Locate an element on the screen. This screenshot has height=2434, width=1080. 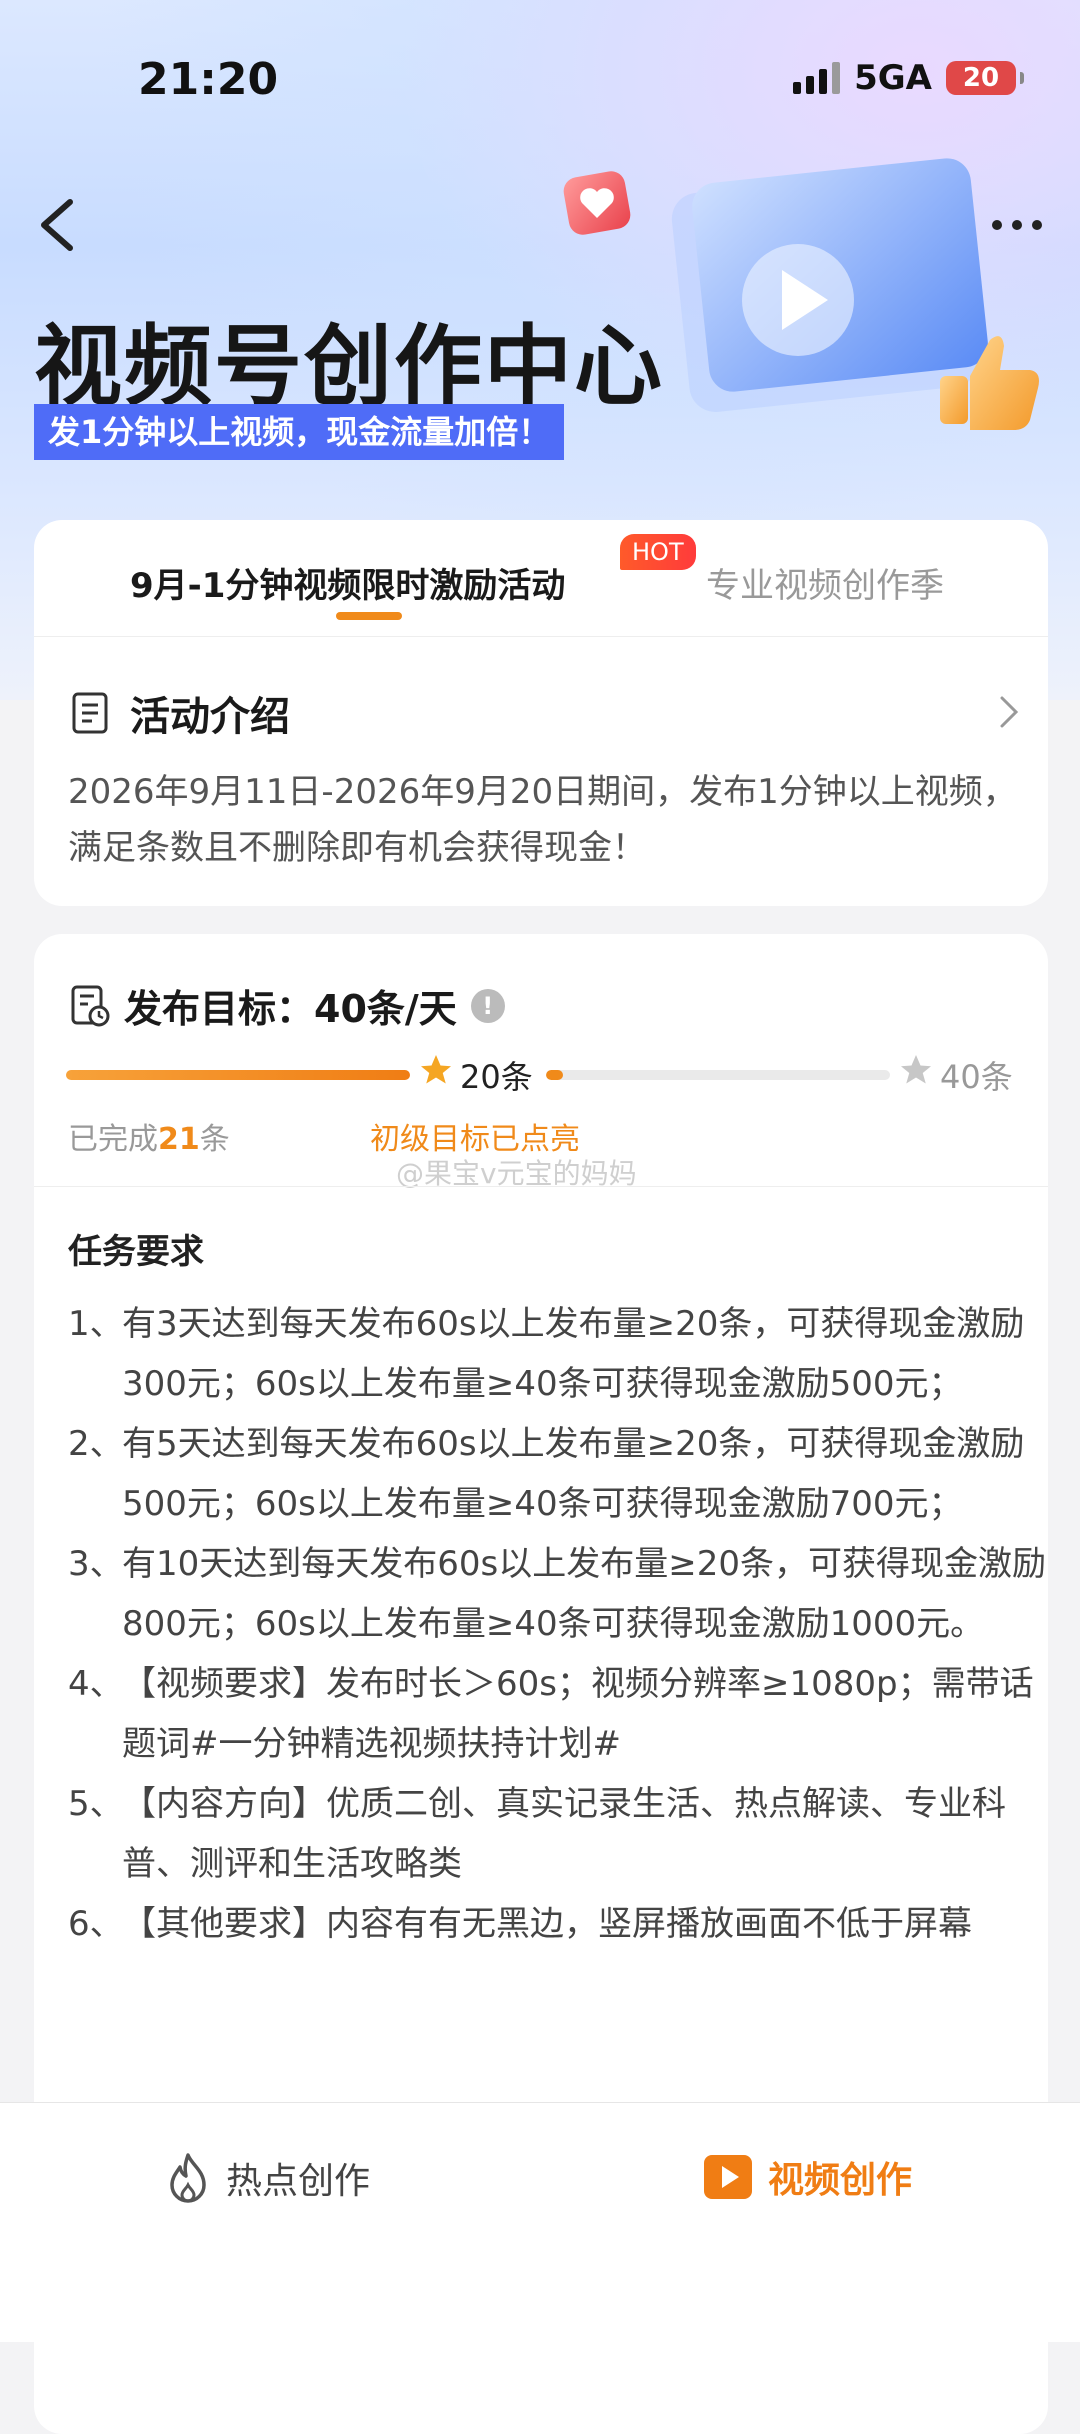
list-item: 5、 【内容方向】优质二创、真实记录生活、热点解读、专业科普、测评和生活攻略类 is located at coordinates (537, 1834).